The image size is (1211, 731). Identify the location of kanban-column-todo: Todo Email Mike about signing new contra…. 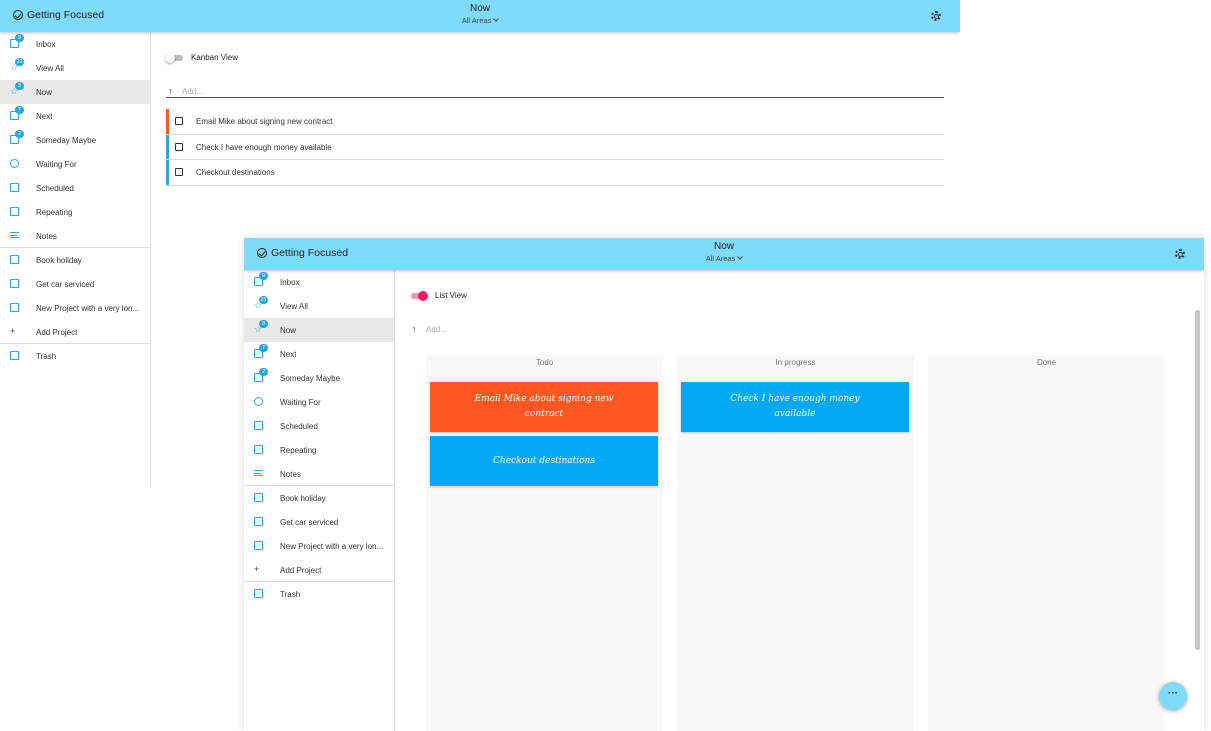
(544, 543).